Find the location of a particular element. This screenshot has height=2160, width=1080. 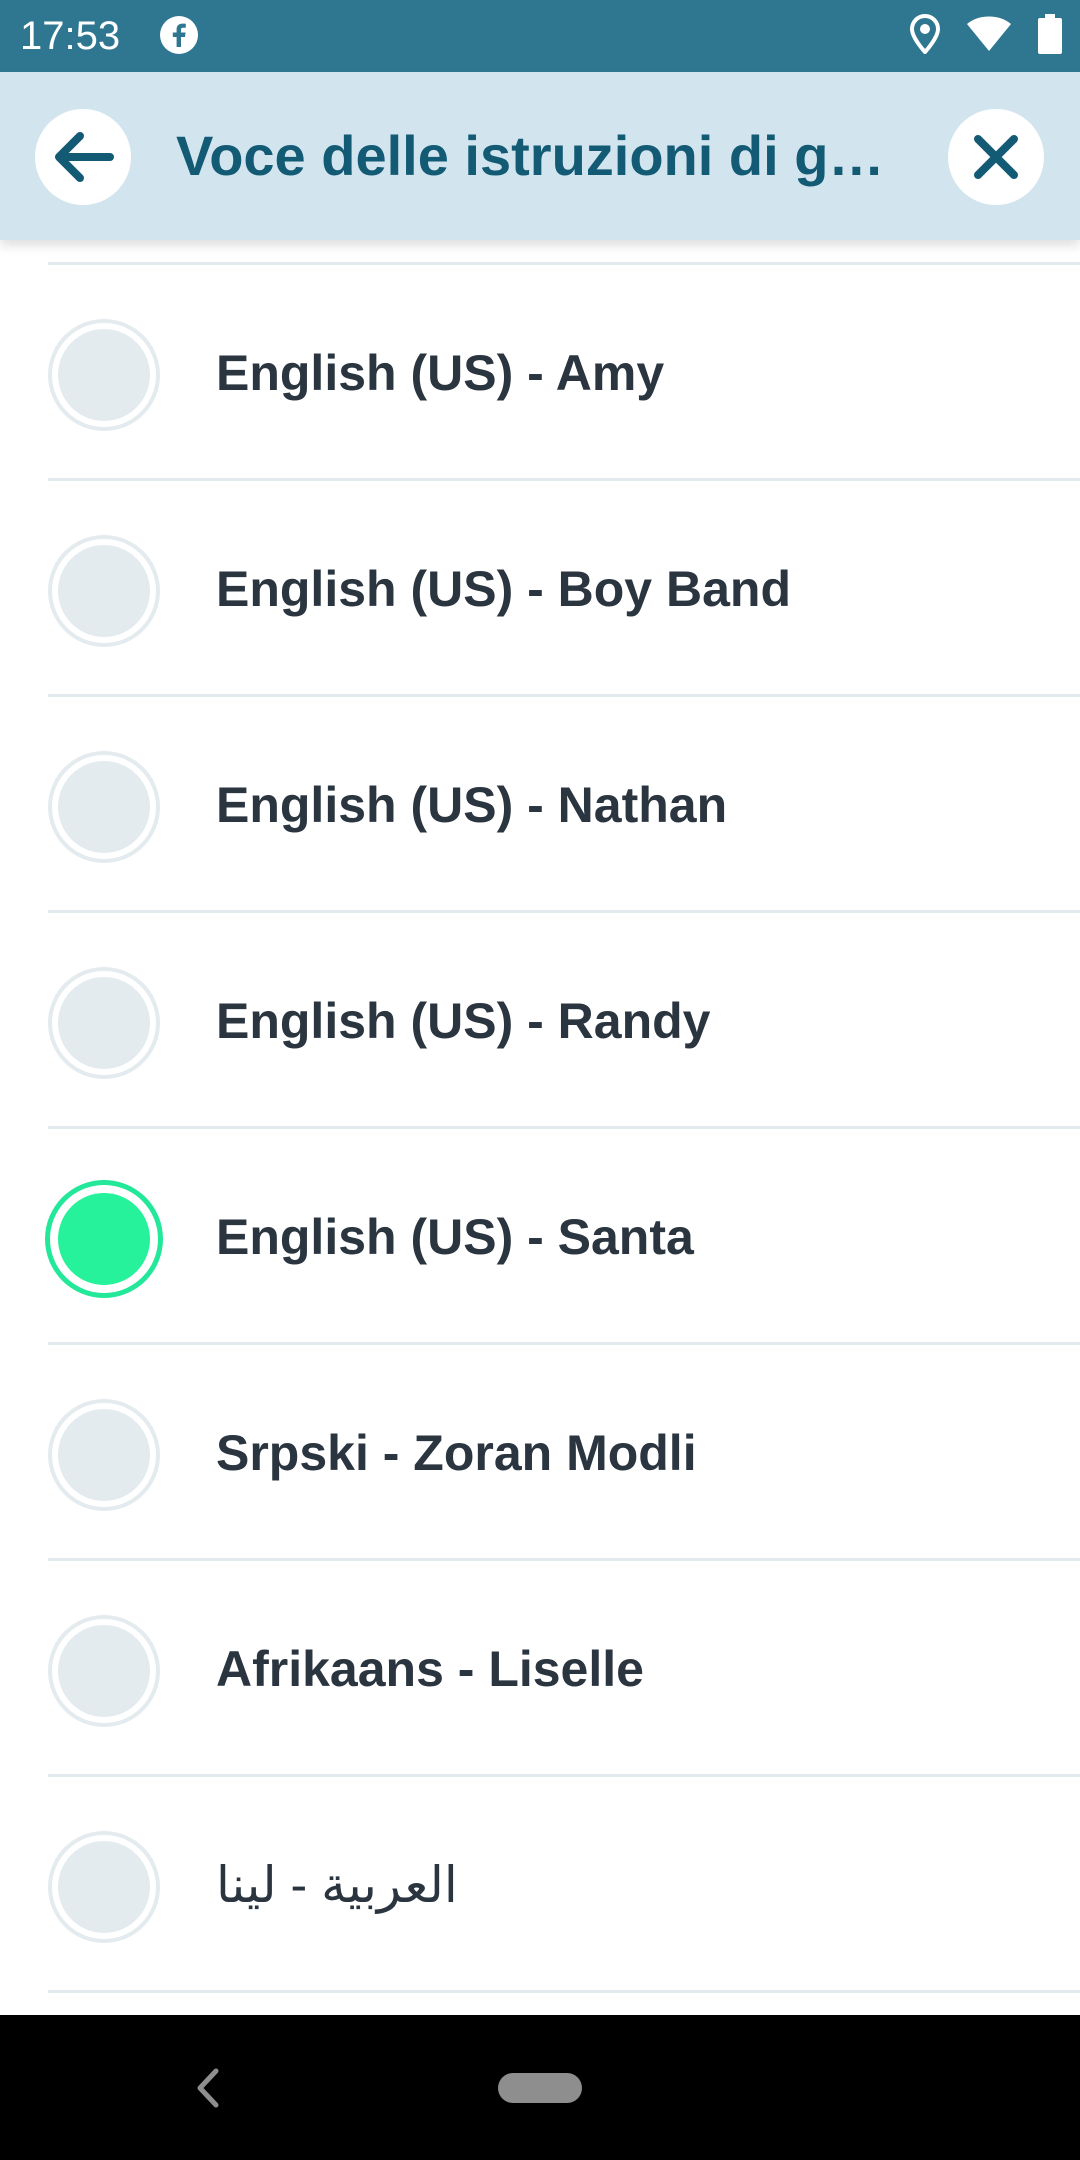

voice-option: English (US) - Boy Band is located at coordinates (540, 589).